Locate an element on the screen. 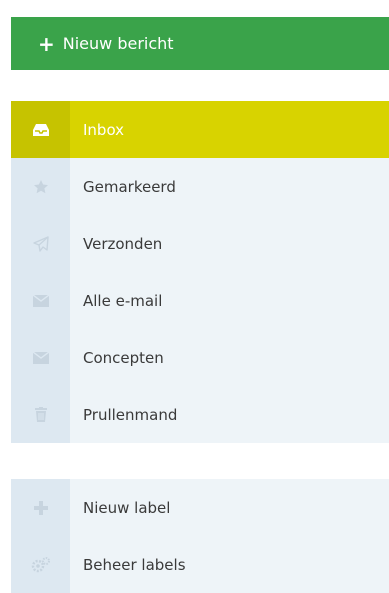 This screenshot has height=593, width=389. folder-item-verzonden: Verzonden is located at coordinates (200, 243).